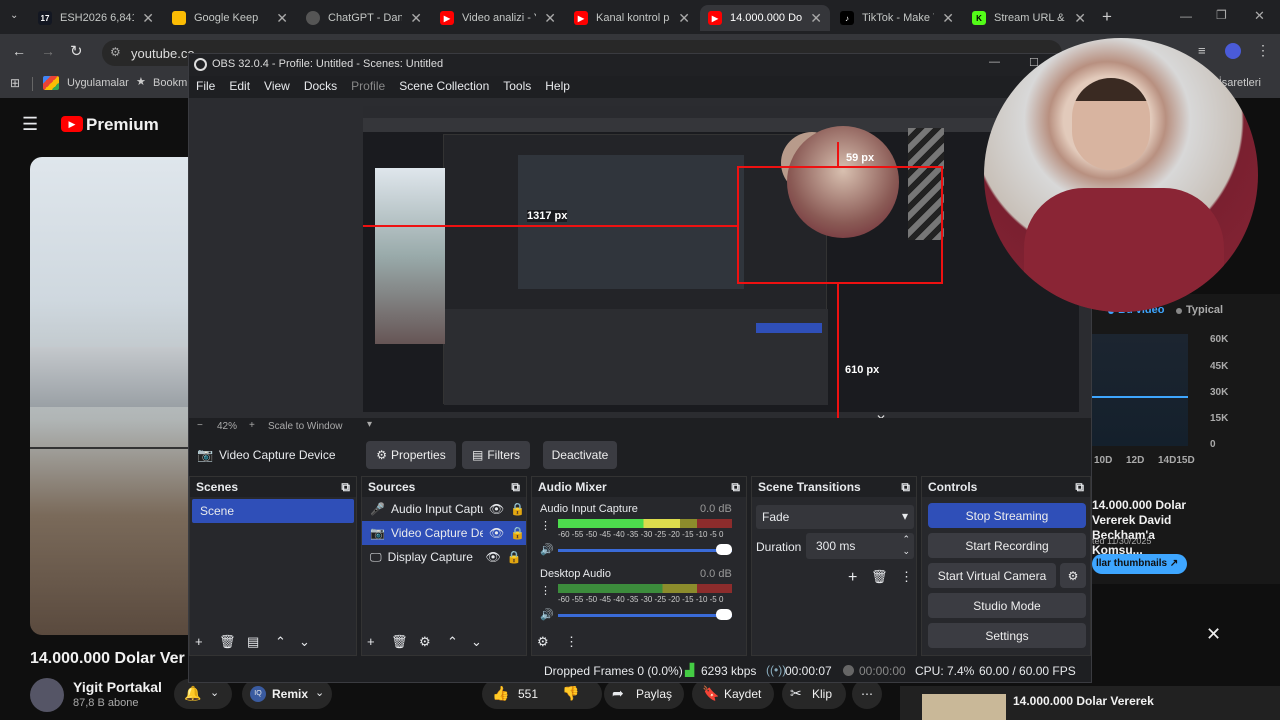 The width and height of the screenshot is (1280, 720). I want to click on tab-6-active: ▶ 14.000.000 Dolar ✕, so click(765, 18).